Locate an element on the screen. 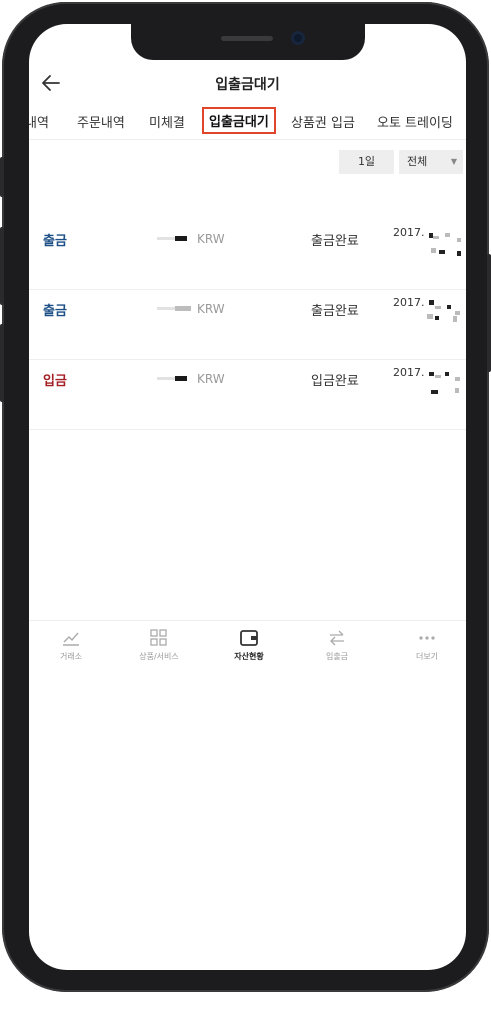 The height and width of the screenshot is (1017, 491). nav-products-services: 상품/서비스 is located at coordinates (159, 645).